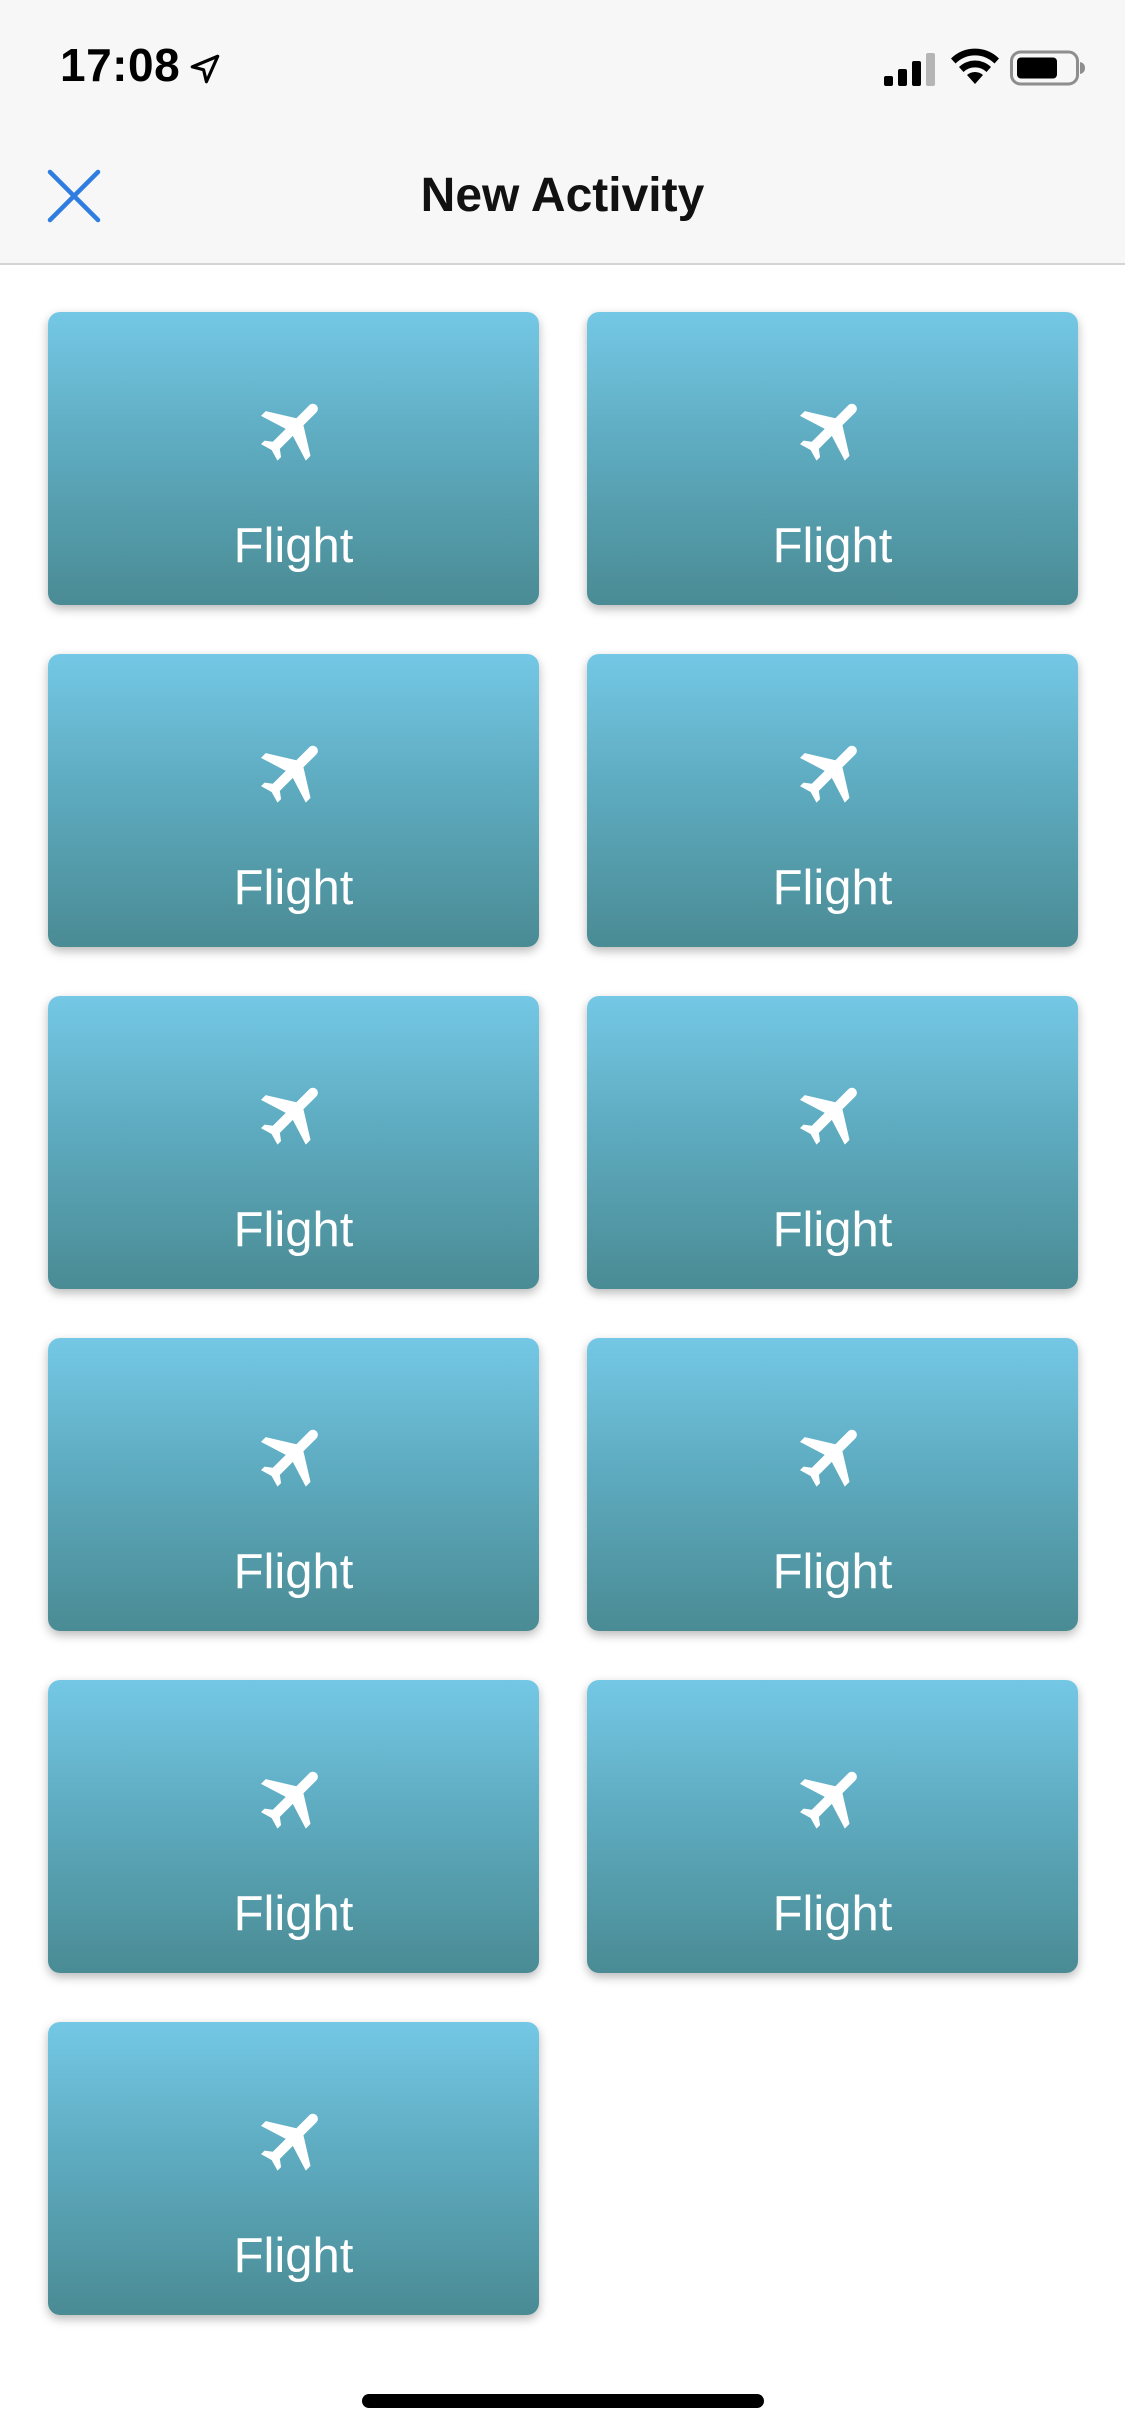 Image resolution: width=1125 pixels, height=2436 pixels. What do you see at coordinates (562, 132) in the screenshot?
I see `top-bar: 17:08 New Activity` at bounding box center [562, 132].